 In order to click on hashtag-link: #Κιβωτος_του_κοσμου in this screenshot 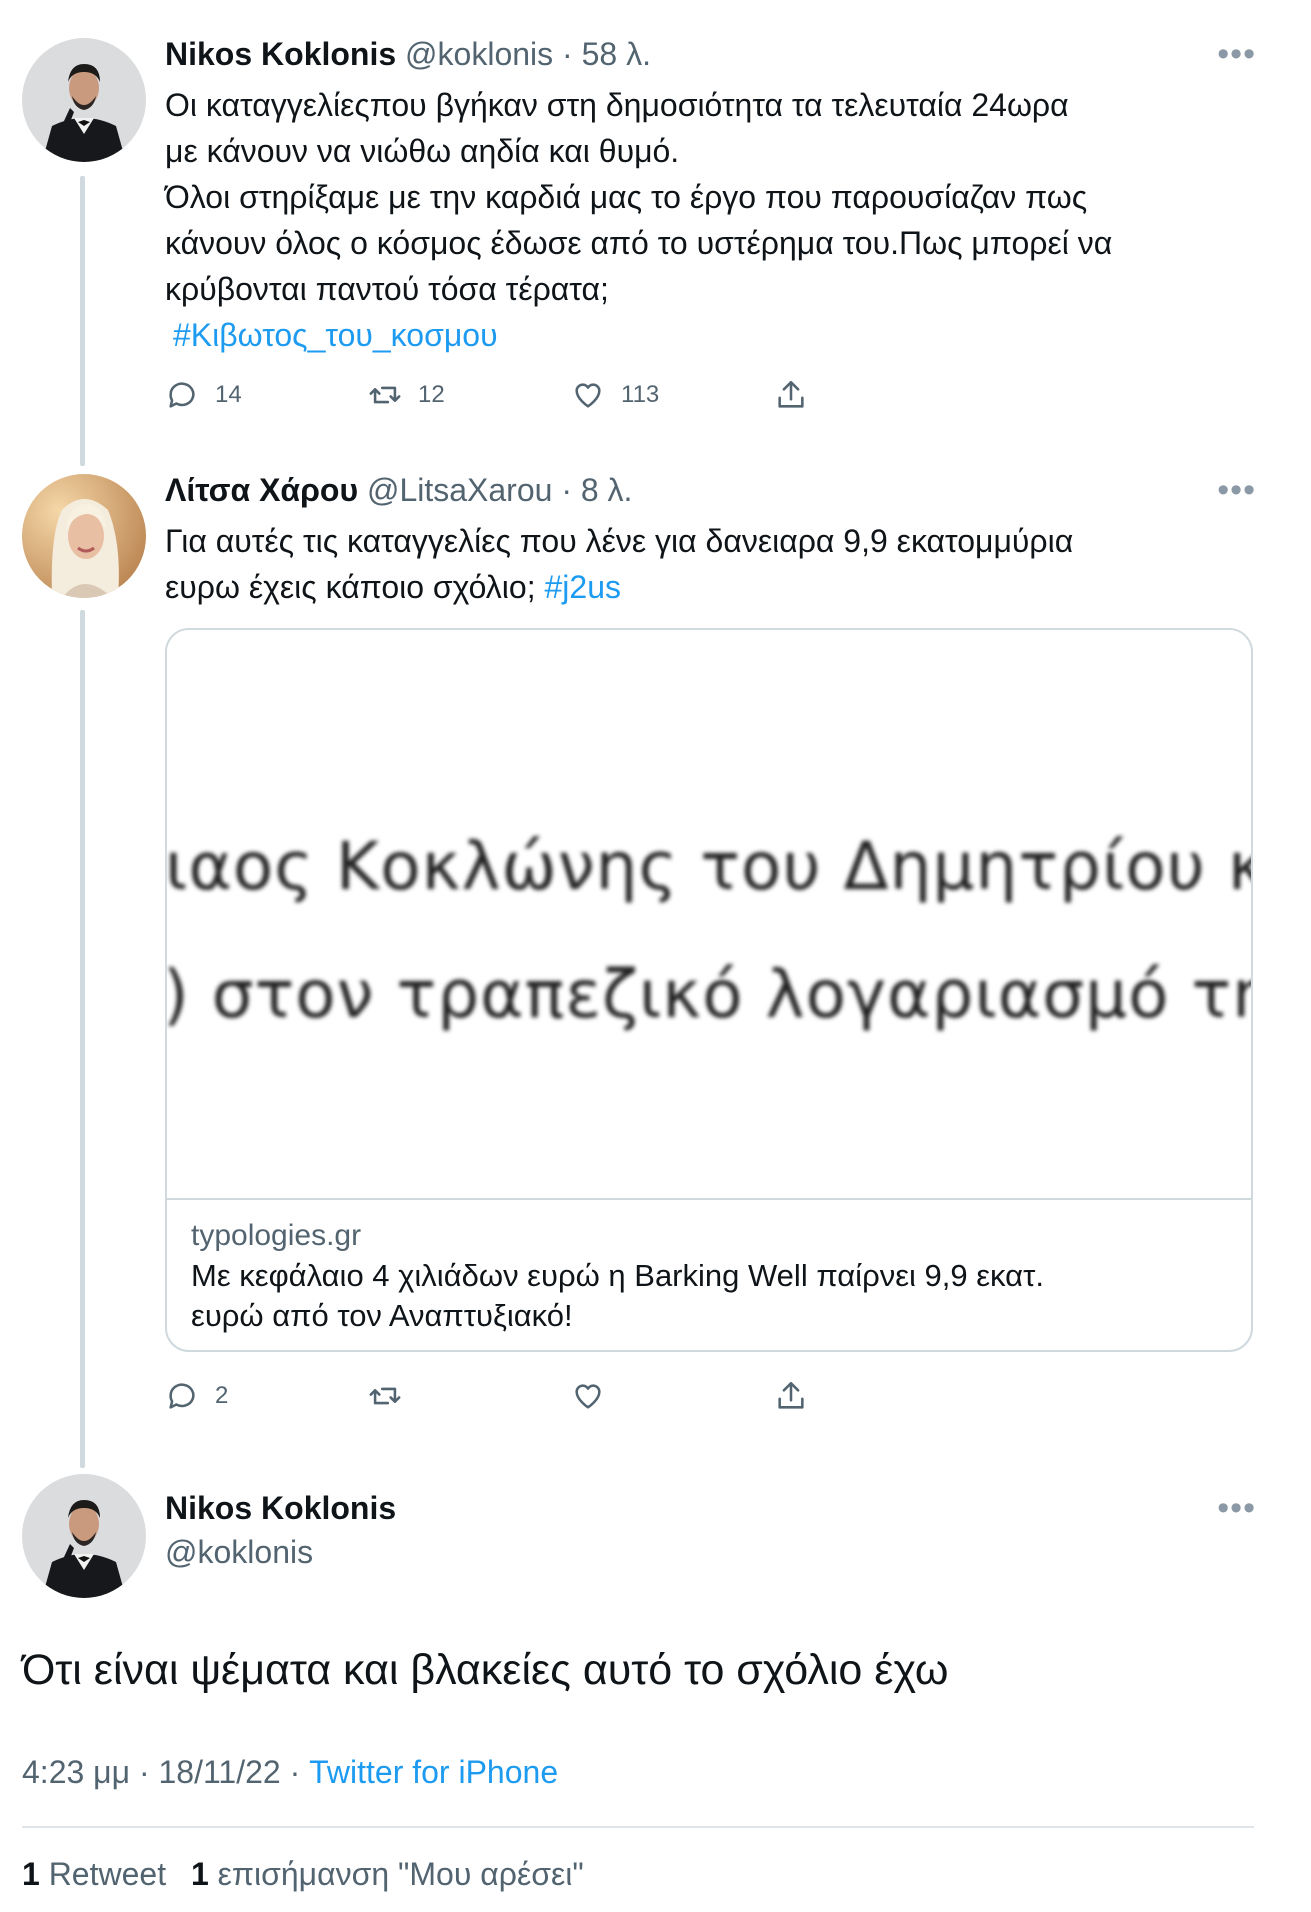, I will do `click(335, 335)`.